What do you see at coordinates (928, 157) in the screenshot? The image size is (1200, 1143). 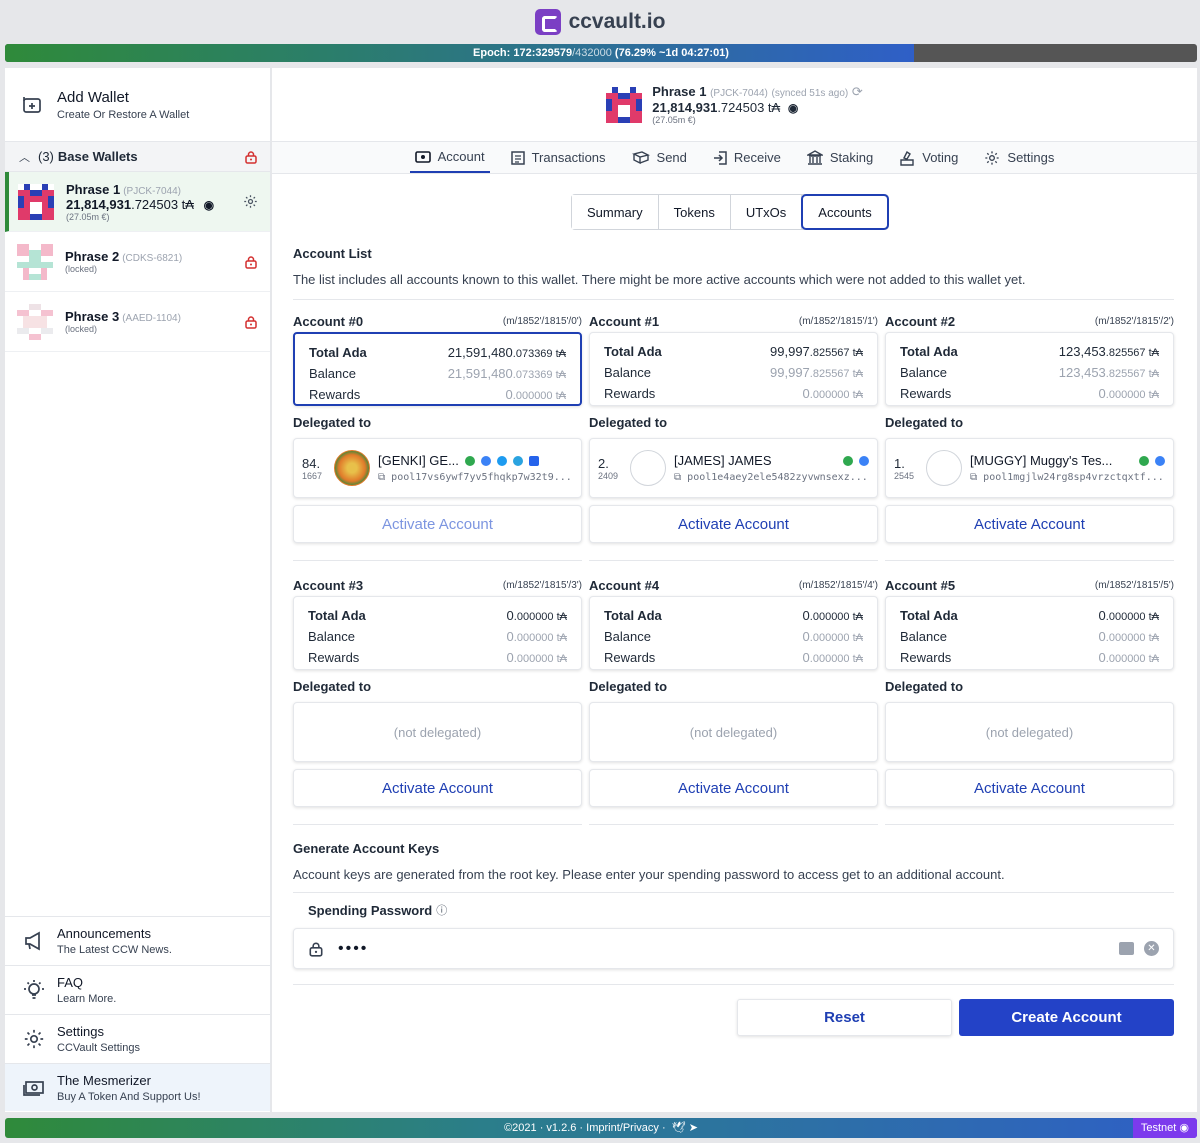 I see `tab-voting: Voting` at bounding box center [928, 157].